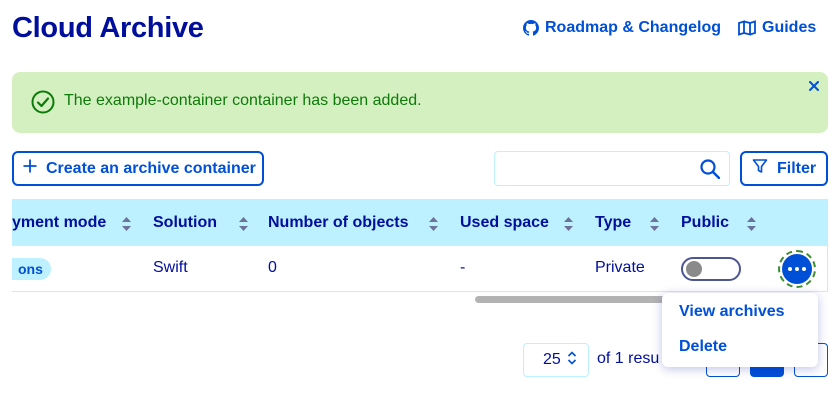  I want to click on create-archive-container-button: Create an archive container, so click(138, 168).